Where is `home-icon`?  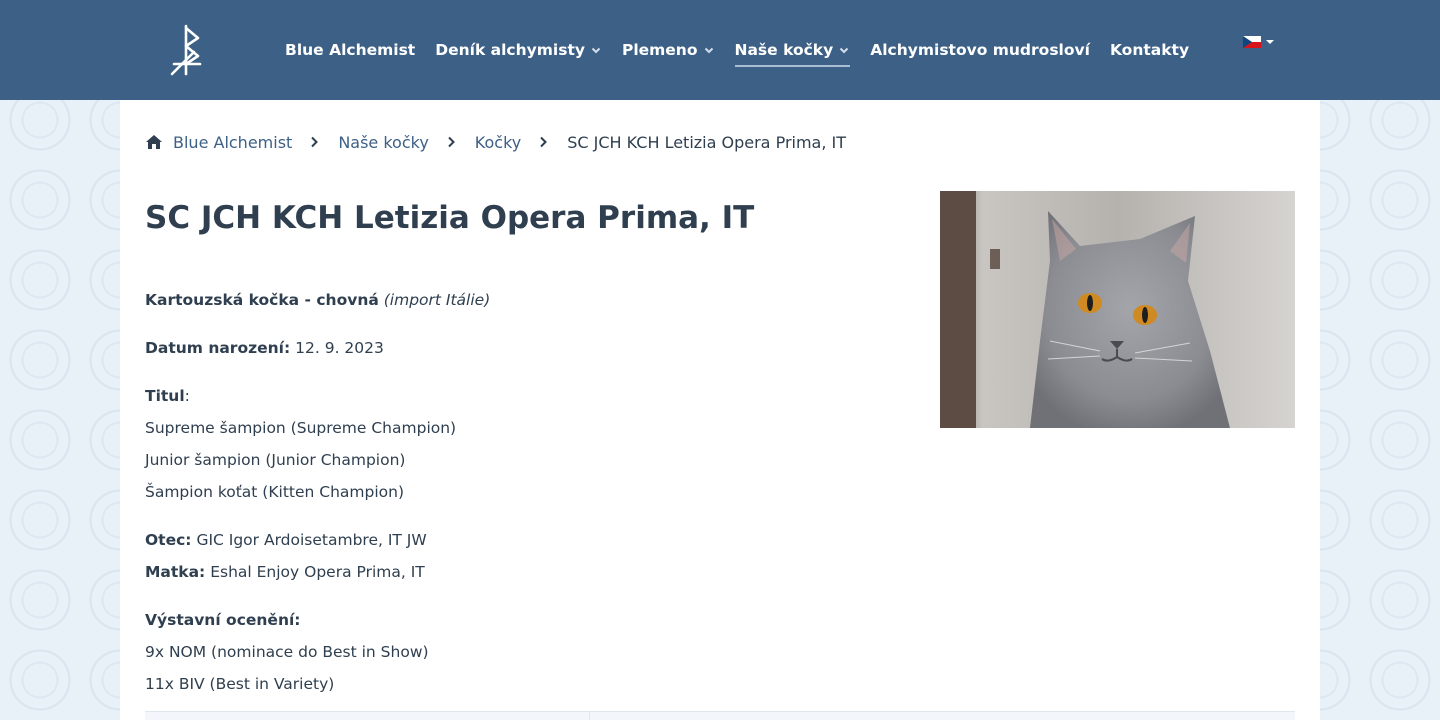
home-icon is located at coordinates (154, 142).